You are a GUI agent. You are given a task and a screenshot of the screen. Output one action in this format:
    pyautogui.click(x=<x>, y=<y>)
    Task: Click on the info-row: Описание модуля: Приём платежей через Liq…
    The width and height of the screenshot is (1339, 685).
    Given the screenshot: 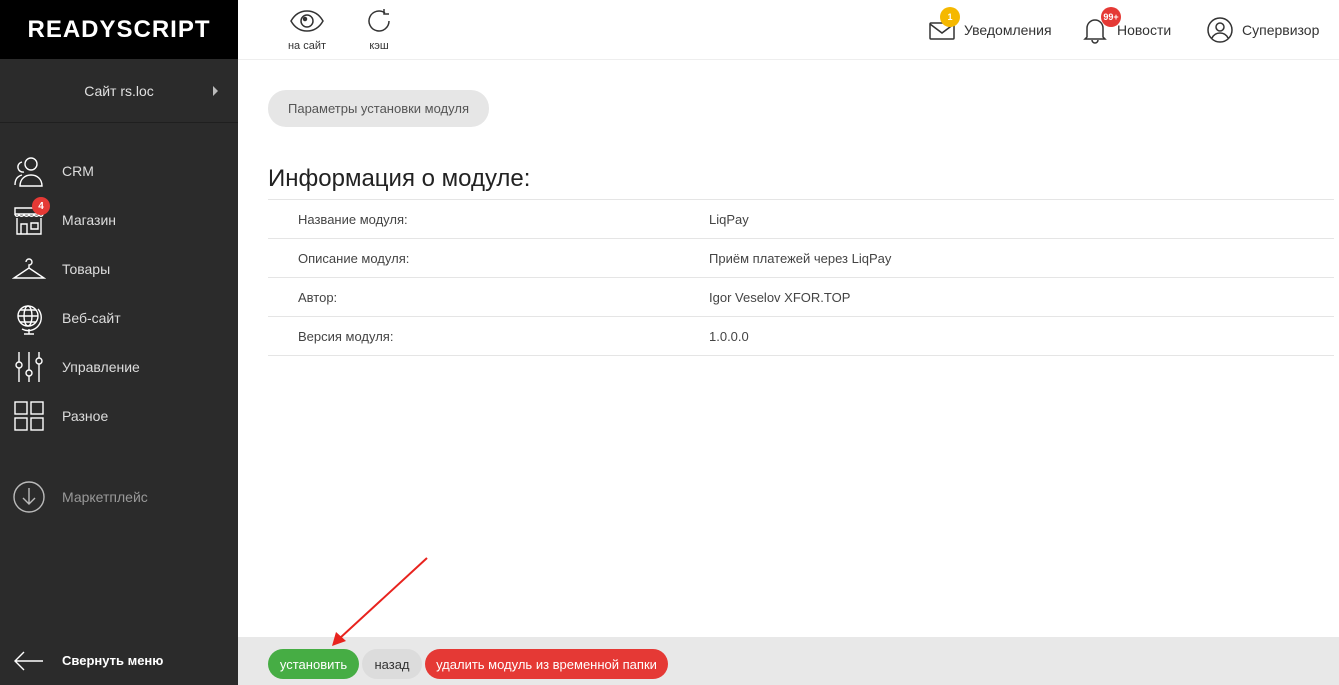 What is the action you would take?
    pyautogui.click(x=801, y=258)
    